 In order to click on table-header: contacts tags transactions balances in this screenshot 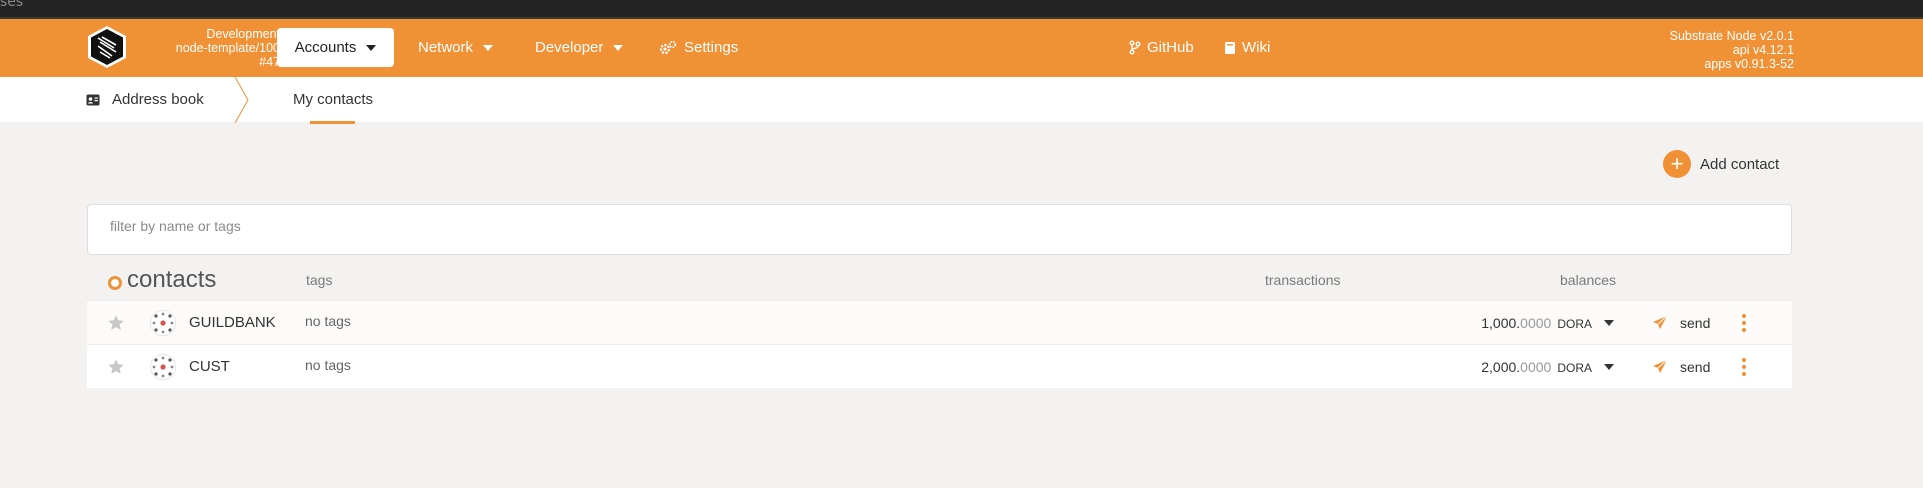, I will do `click(939, 279)`.